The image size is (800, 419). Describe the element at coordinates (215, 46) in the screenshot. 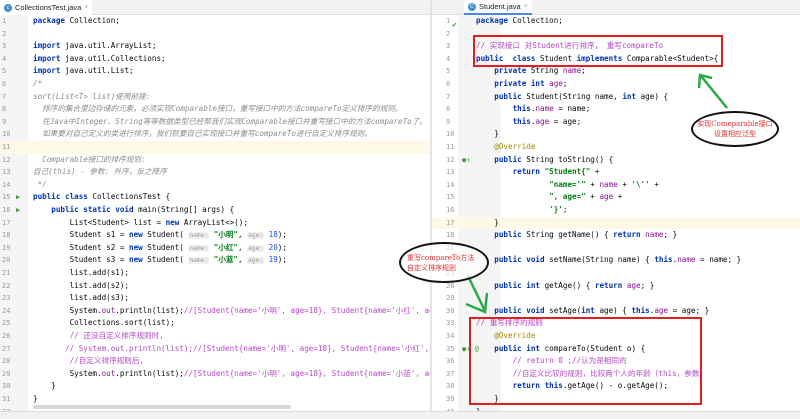

I see `code-line: 3 import java.util.ArrayList;` at that location.